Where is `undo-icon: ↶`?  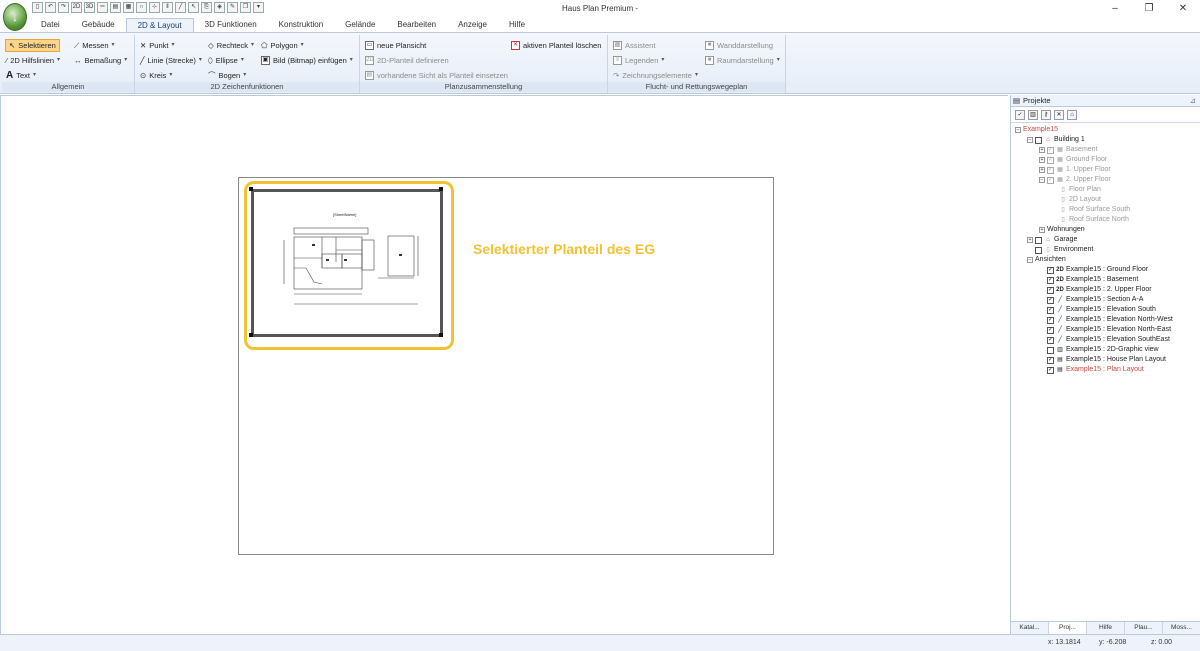 undo-icon: ↶ is located at coordinates (50, 7).